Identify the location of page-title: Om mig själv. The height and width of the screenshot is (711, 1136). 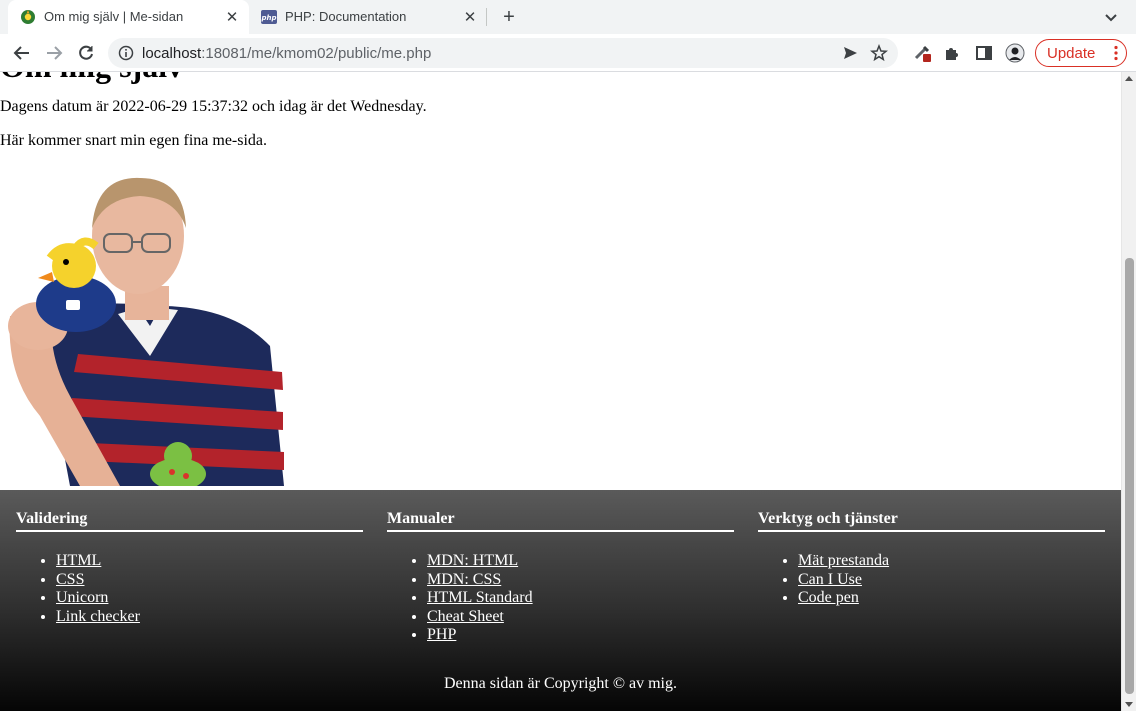
(91, 78).